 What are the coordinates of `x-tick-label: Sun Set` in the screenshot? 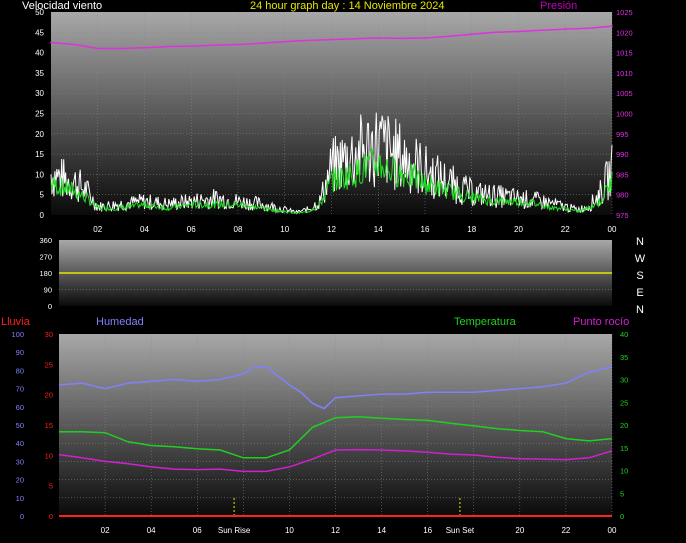 It's located at (460, 530).